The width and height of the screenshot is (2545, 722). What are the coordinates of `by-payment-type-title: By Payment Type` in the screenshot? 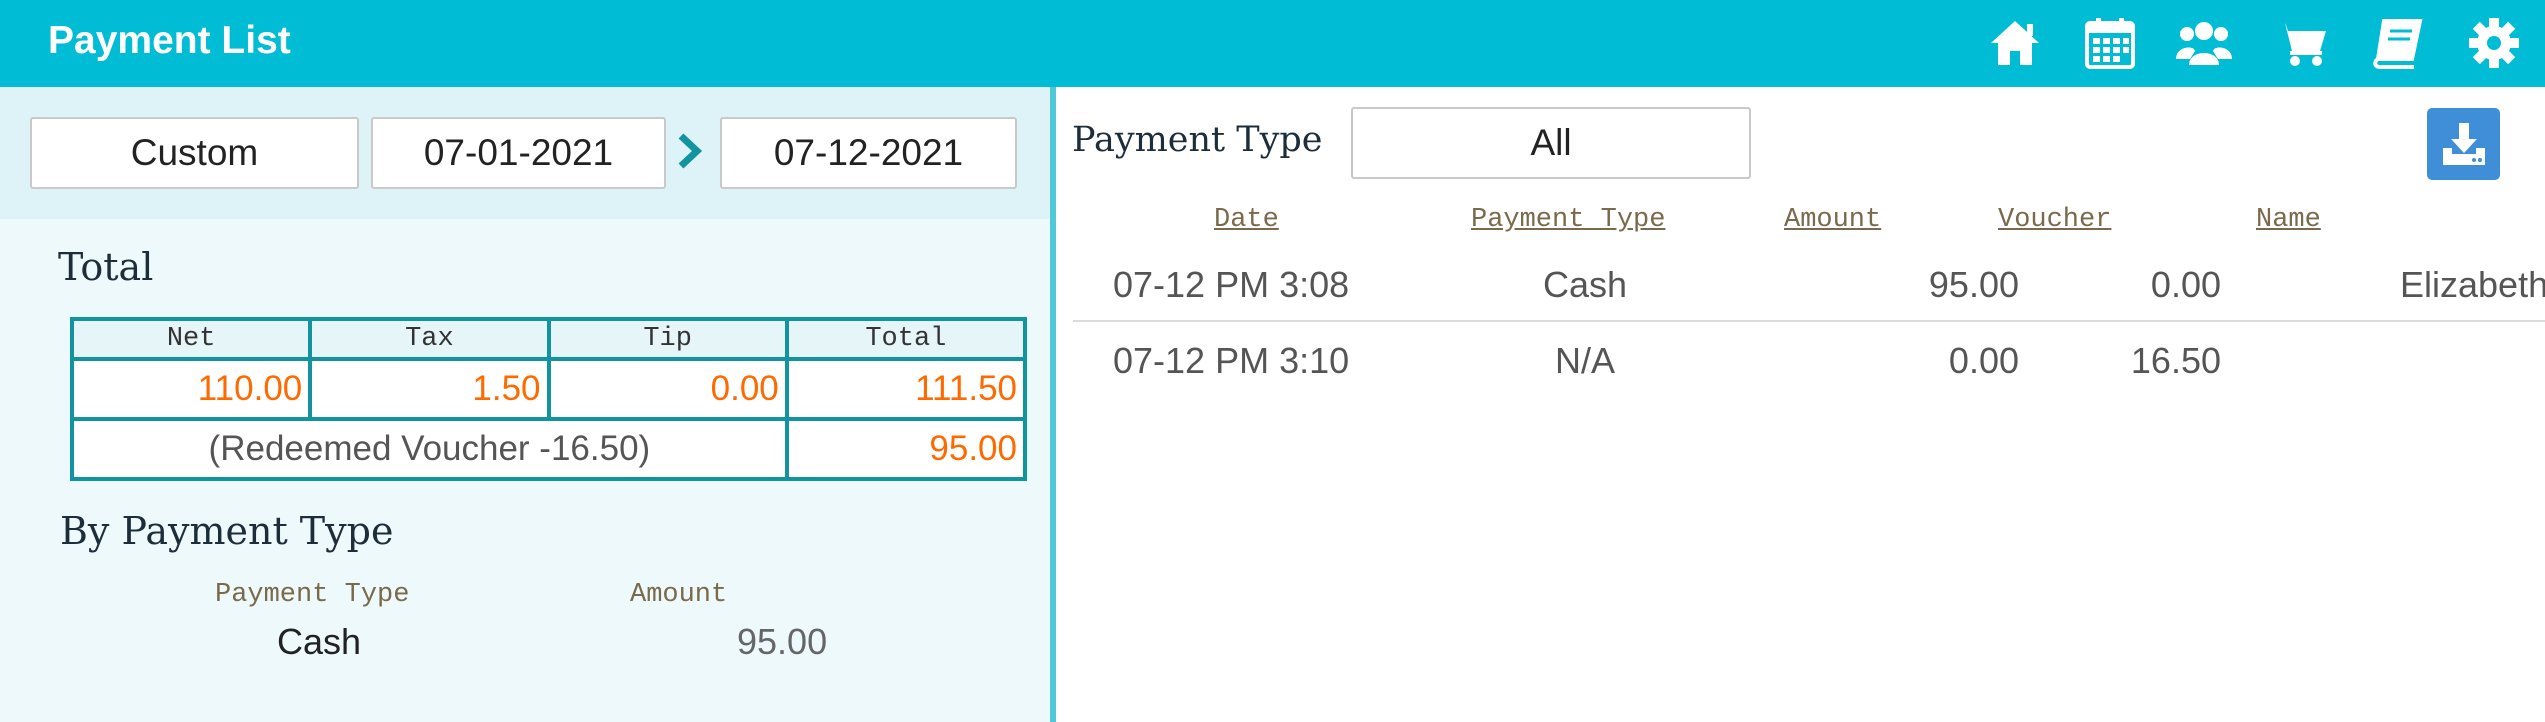 It's located at (227, 531).